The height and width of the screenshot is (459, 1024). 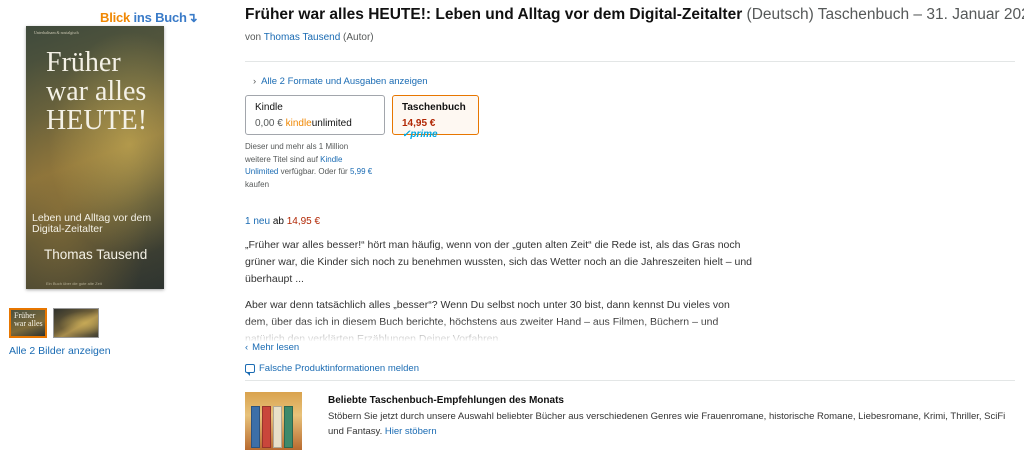 What do you see at coordinates (314, 171) in the screenshot?
I see `ku-note-text2: verfügbar. Oder für` at bounding box center [314, 171].